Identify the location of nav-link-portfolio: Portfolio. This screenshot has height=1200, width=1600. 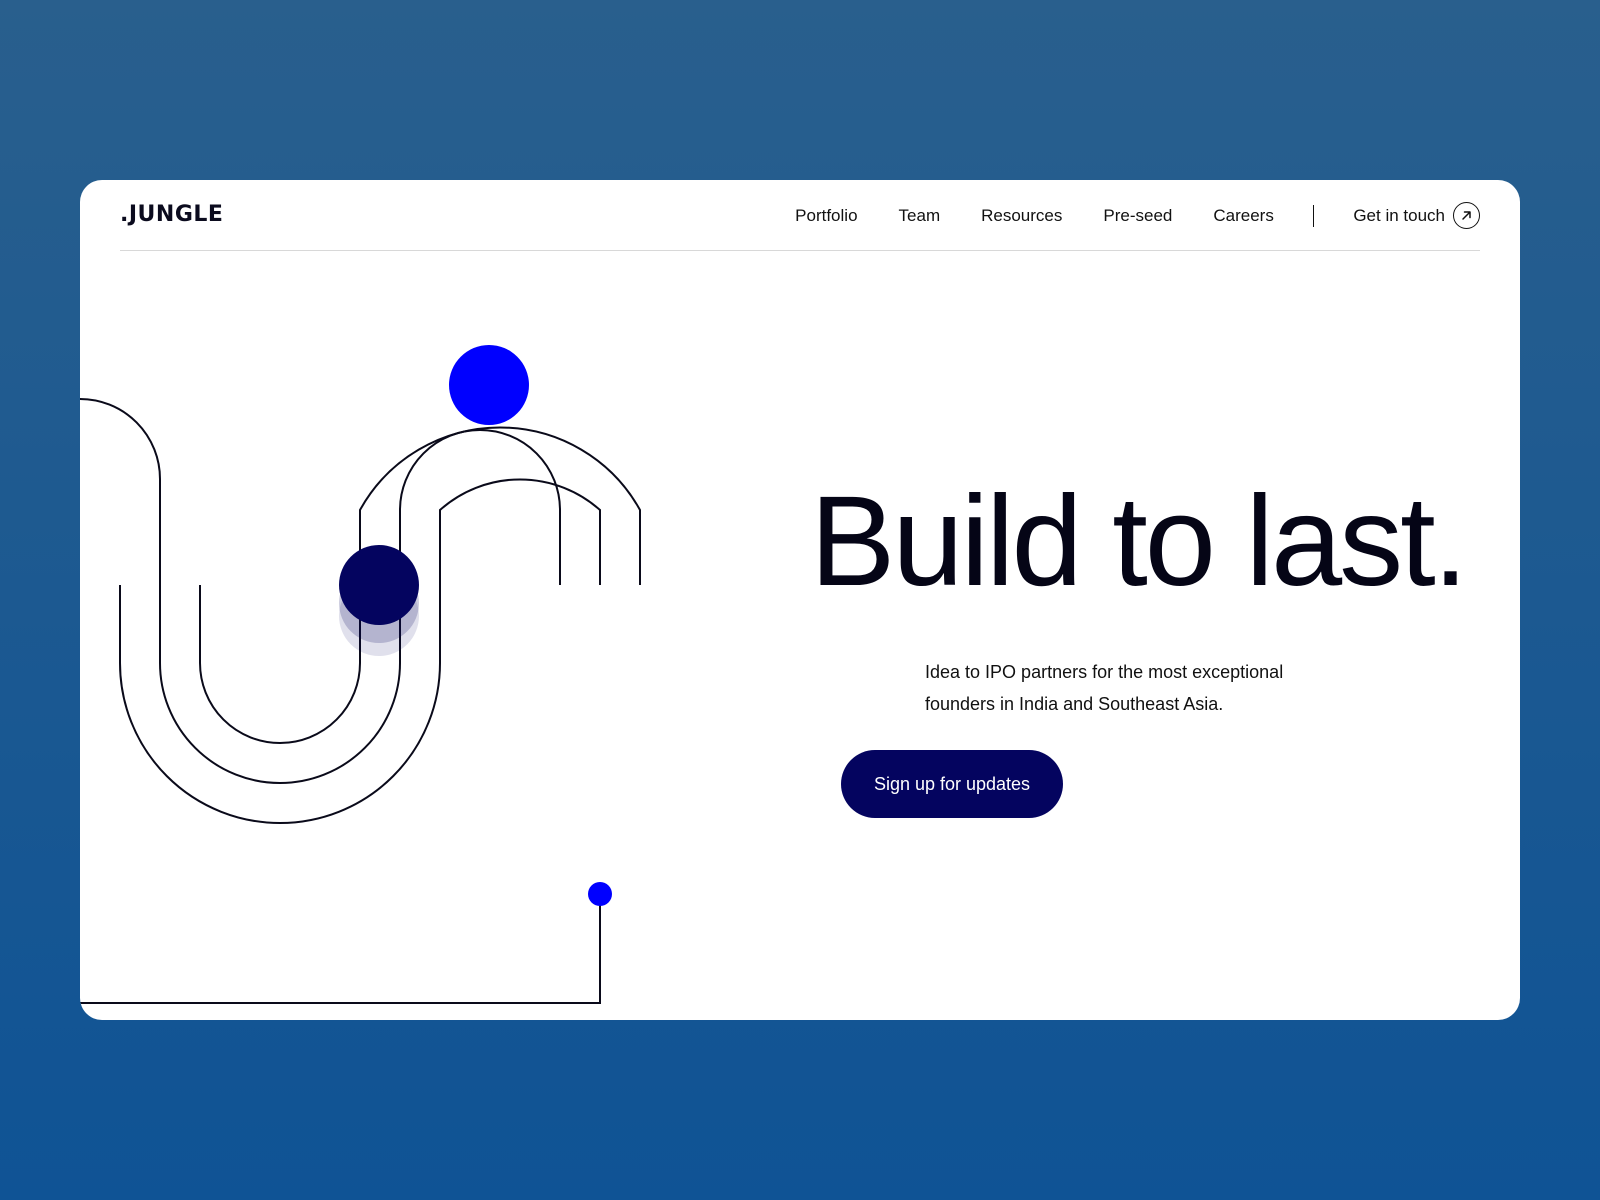
(826, 216).